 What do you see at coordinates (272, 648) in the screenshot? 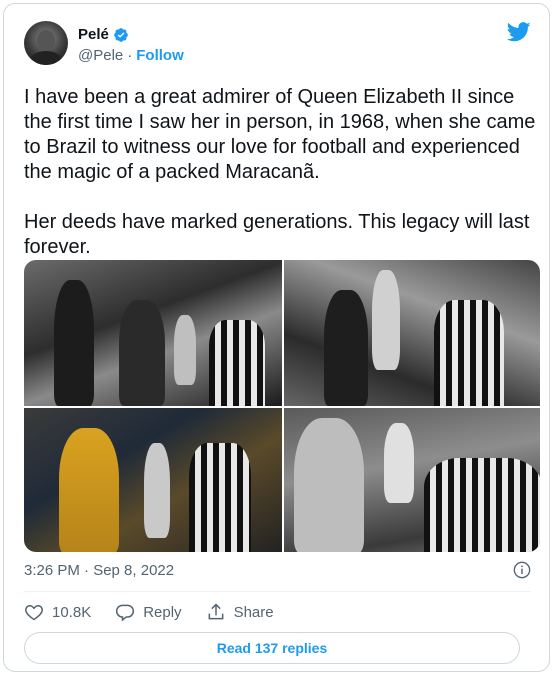
I see `read-replies-button: Read 137 replies` at bounding box center [272, 648].